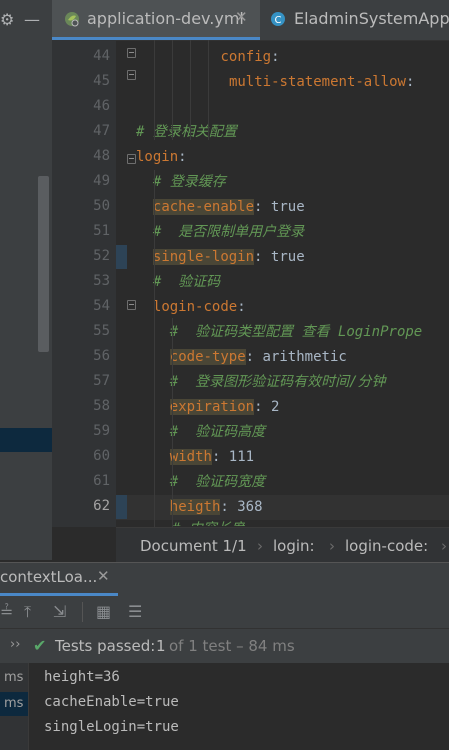 This screenshot has width=449, height=750. What do you see at coordinates (101, 106) in the screenshot?
I see `line-number: 46` at bounding box center [101, 106].